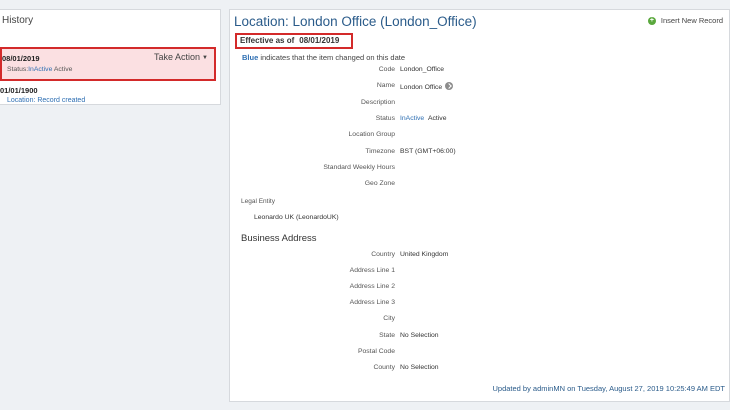  Describe the element at coordinates (18, 69) in the screenshot. I see `status-label: Status:` at that location.